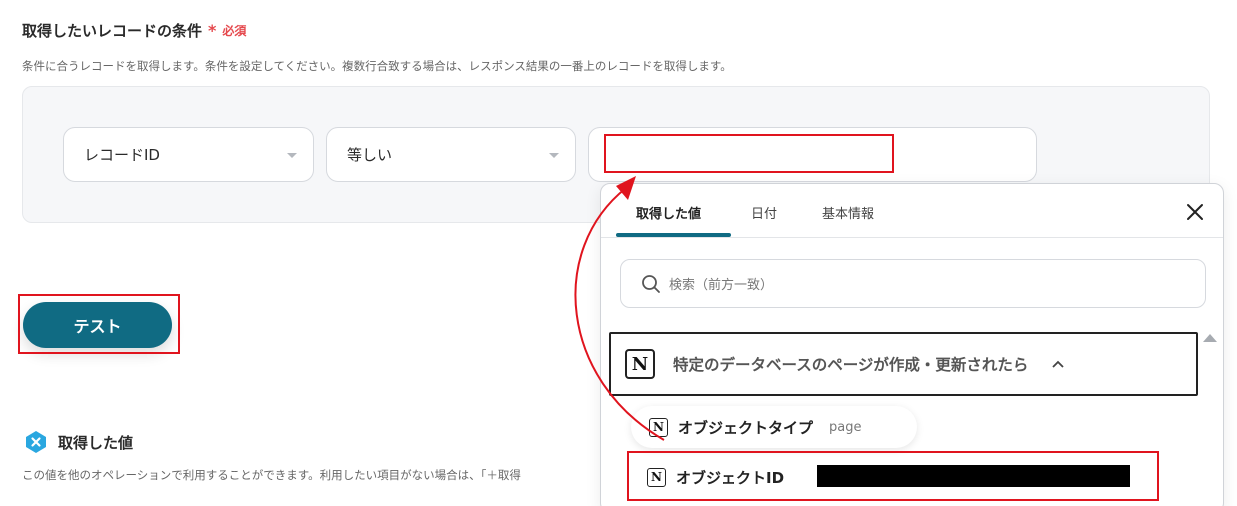 The image size is (1237, 506). I want to click on tab-date: 日付, so click(764, 212).